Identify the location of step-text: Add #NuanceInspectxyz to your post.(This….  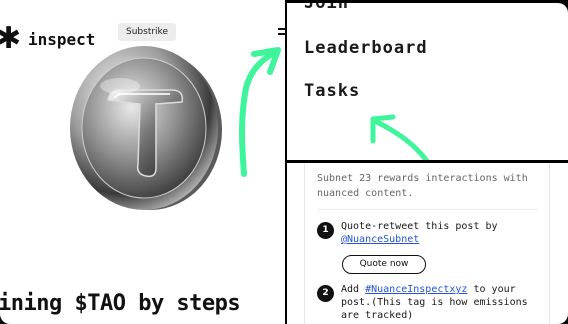
(441, 302).